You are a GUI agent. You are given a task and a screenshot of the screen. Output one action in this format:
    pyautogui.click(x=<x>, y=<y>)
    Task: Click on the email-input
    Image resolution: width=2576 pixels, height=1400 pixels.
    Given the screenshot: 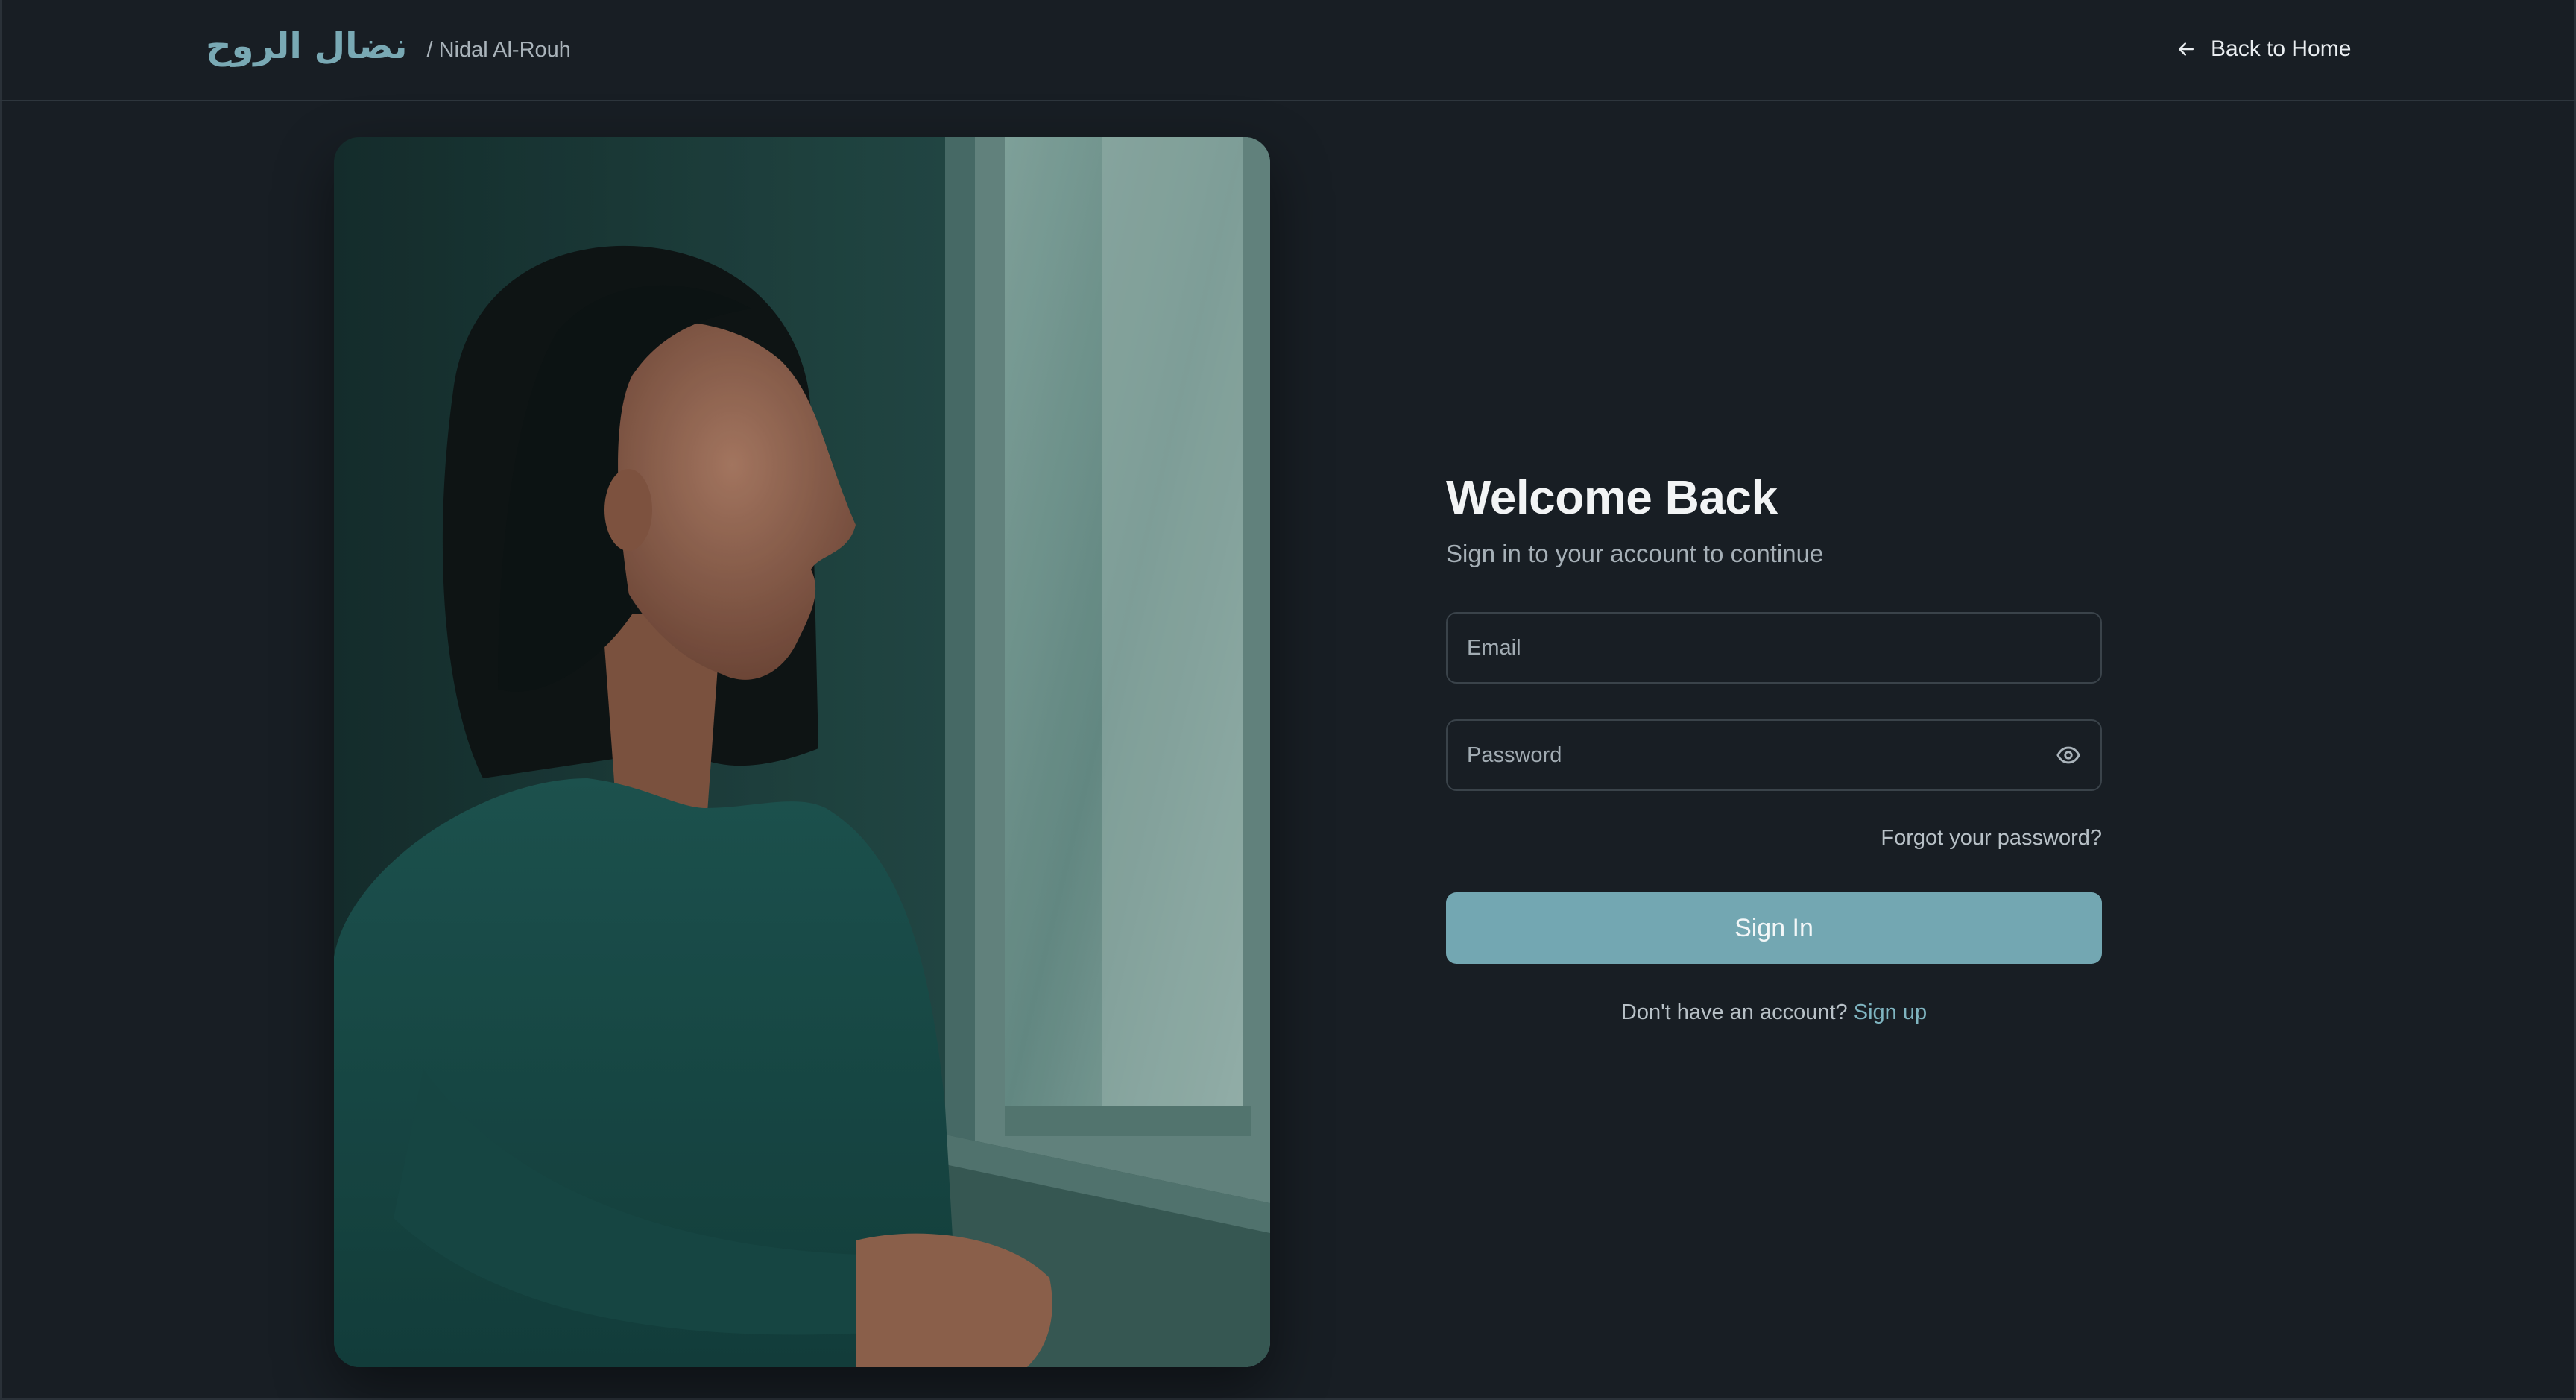 What is the action you would take?
    pyautogui.click(x=1774, y=647)
    